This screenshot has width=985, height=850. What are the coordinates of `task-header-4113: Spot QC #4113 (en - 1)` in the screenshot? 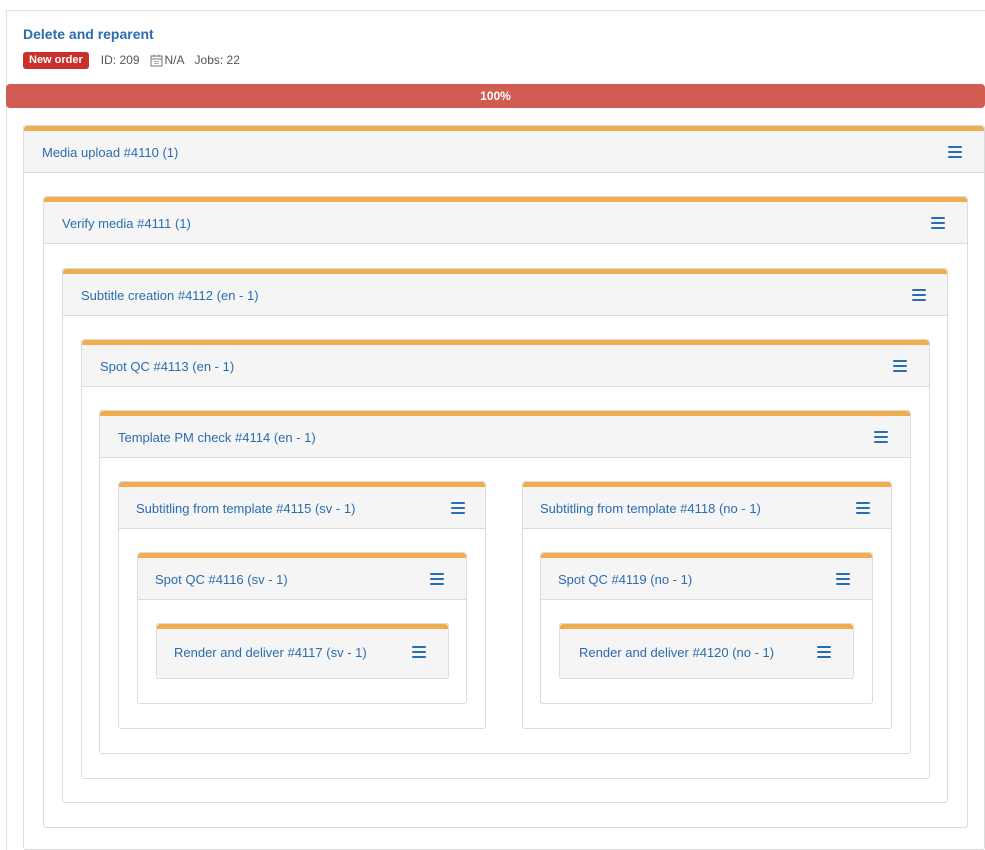 It's located at (505, 363).